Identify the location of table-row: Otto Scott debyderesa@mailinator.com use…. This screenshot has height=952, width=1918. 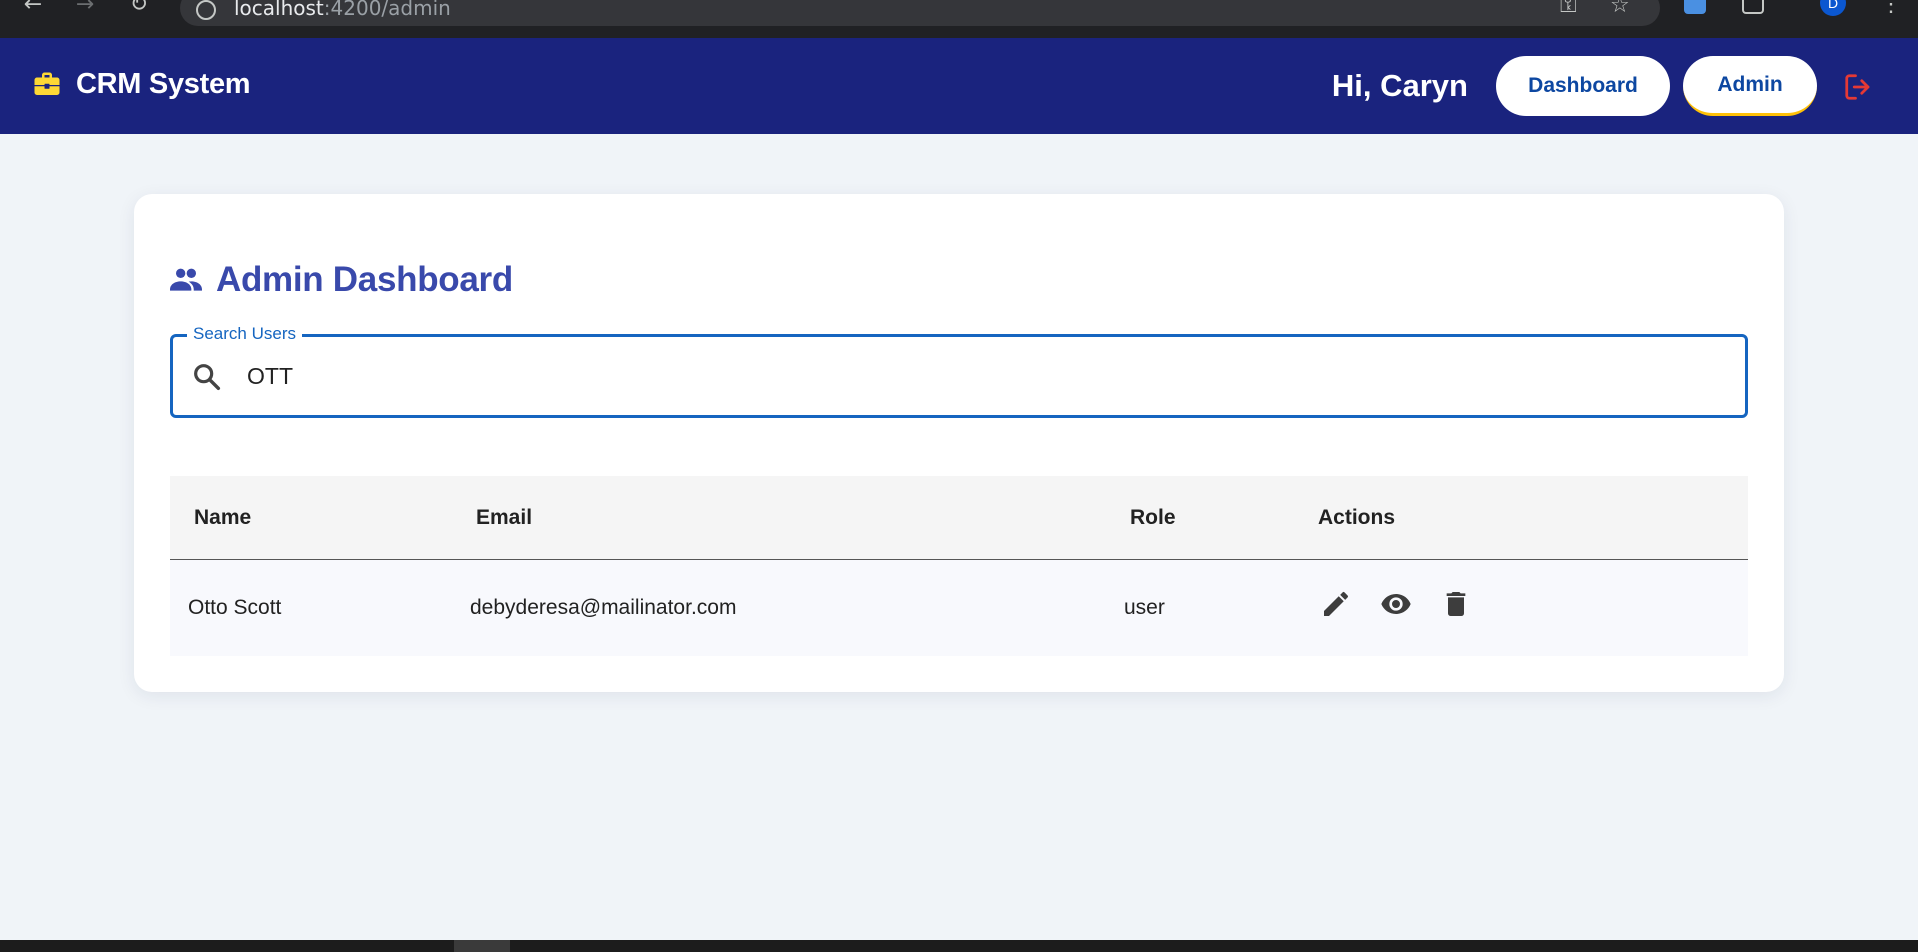
(959, 608).